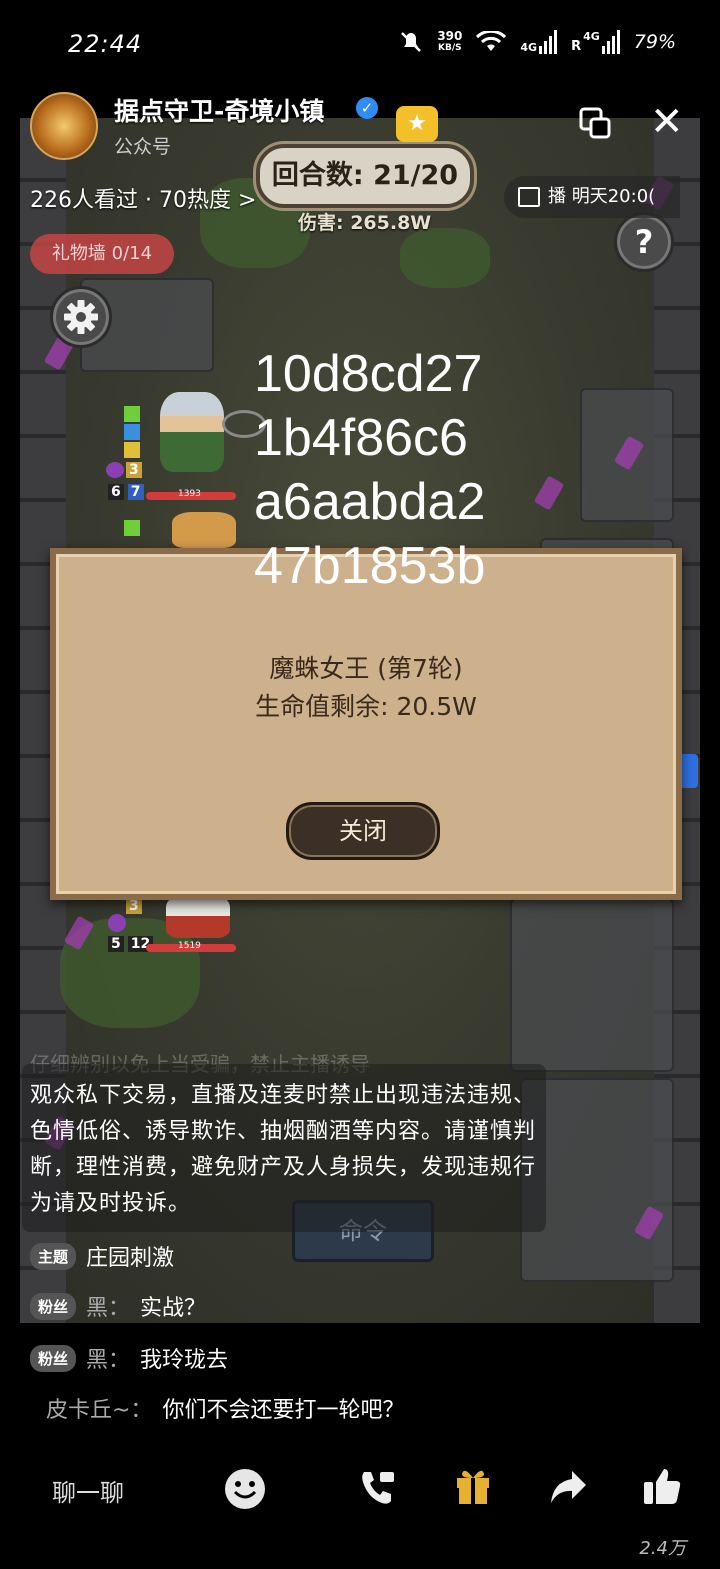  I want to click on account-avatar, so click(64, 126).